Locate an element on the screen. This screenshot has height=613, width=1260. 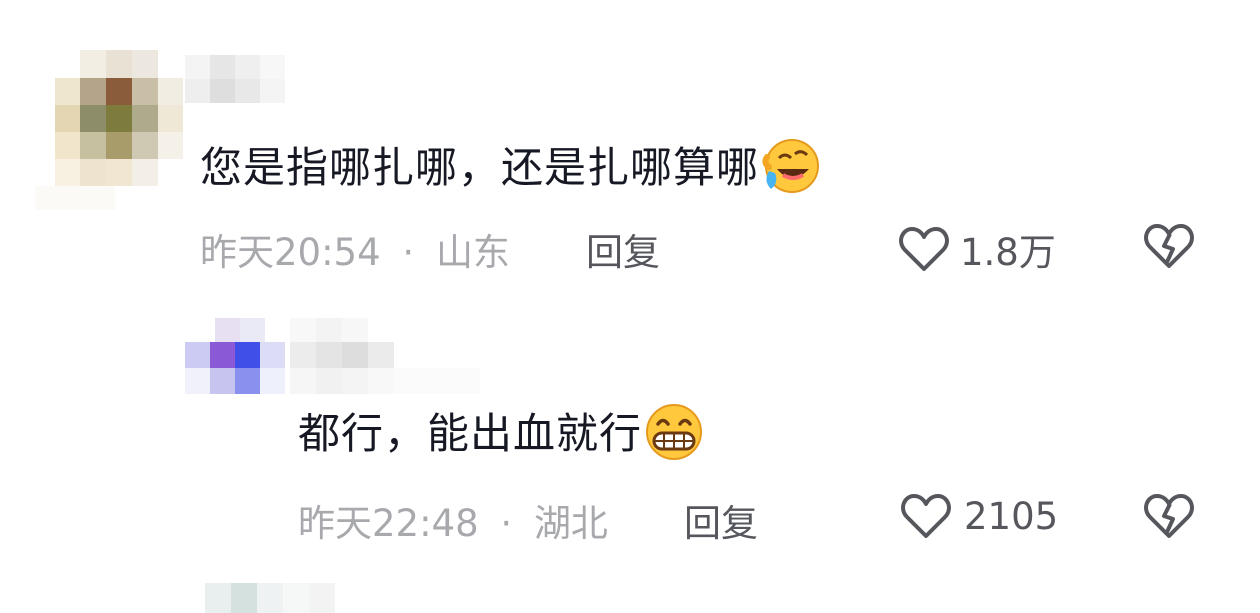
like-count: 1.8万 is located at coordinates (1008, 252).